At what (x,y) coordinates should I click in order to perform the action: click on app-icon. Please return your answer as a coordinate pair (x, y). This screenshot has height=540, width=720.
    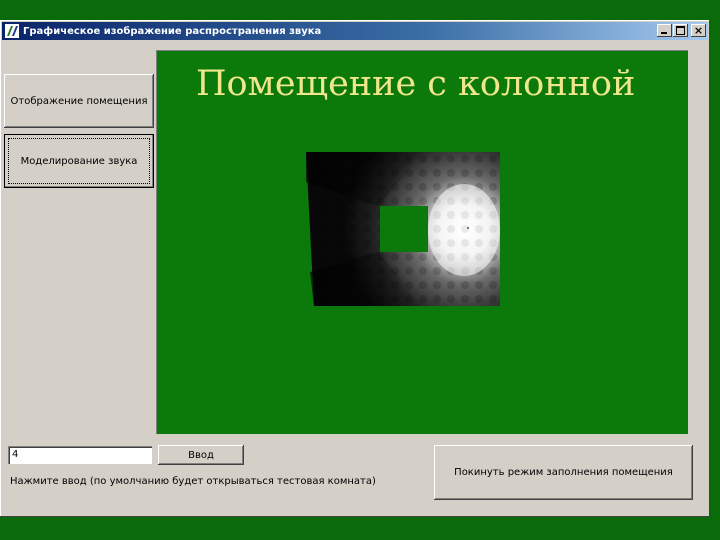
    Looking at the image, I should click on (12, 31).